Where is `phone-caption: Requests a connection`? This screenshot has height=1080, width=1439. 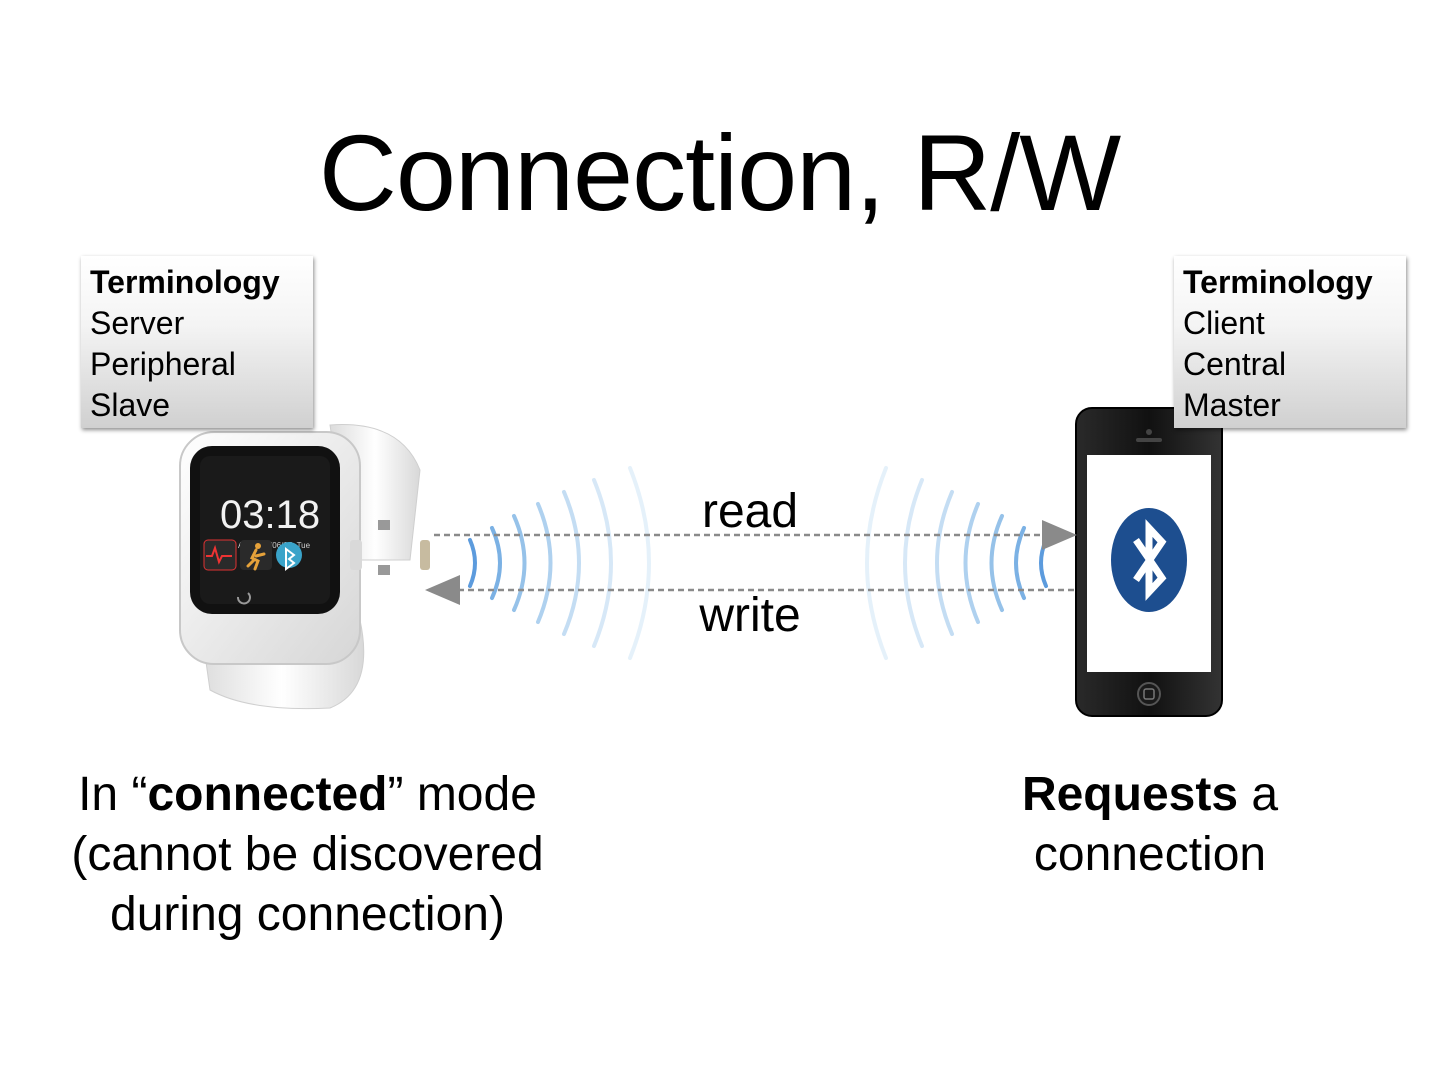 phone-caption: Requests a connection is located at coordinates (1150, 825).